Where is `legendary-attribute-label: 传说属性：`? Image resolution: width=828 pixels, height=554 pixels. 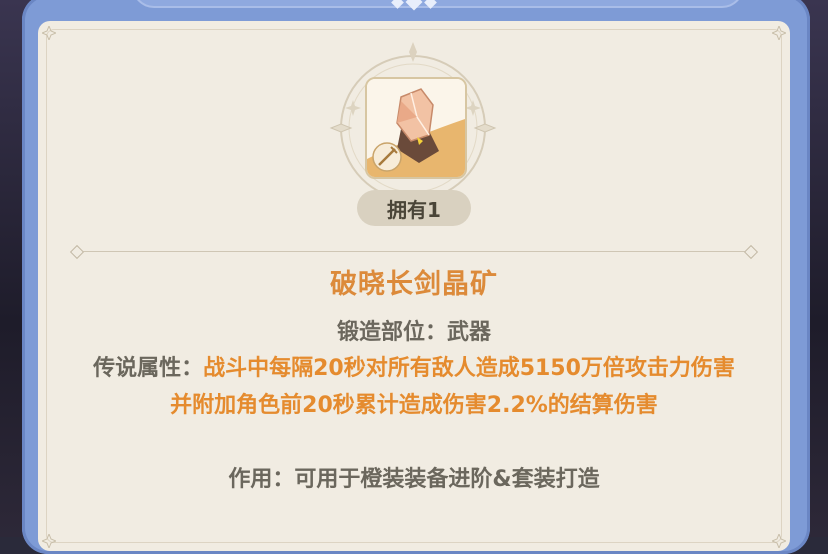
legendary-attribute-label: 传说属性： is located at coordinates (148, 368).